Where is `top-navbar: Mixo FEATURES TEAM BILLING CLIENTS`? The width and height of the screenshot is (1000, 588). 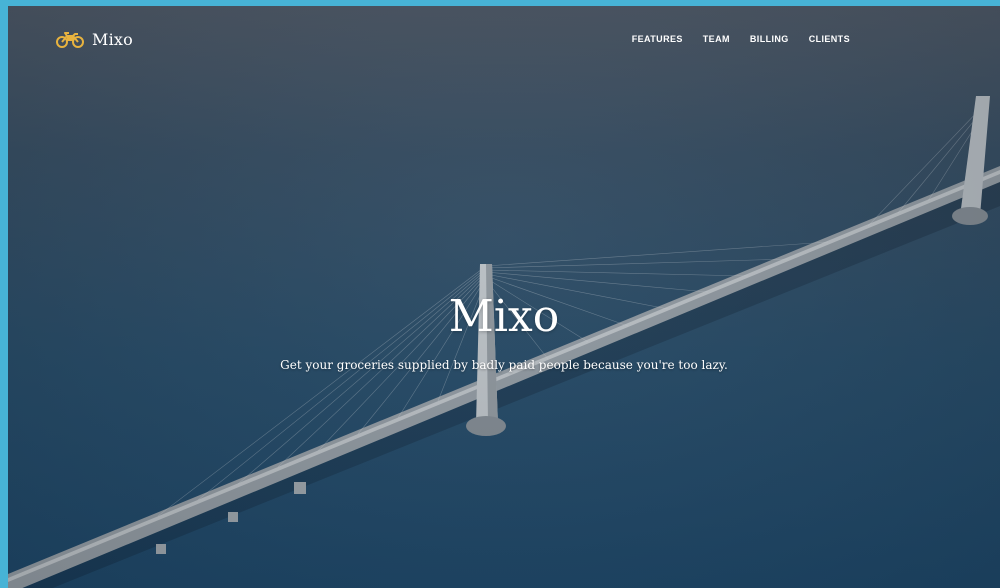 top-navbar: Mixo FEATURES TEAM BILLING CLIENTS is located at coordinates (504, 39).